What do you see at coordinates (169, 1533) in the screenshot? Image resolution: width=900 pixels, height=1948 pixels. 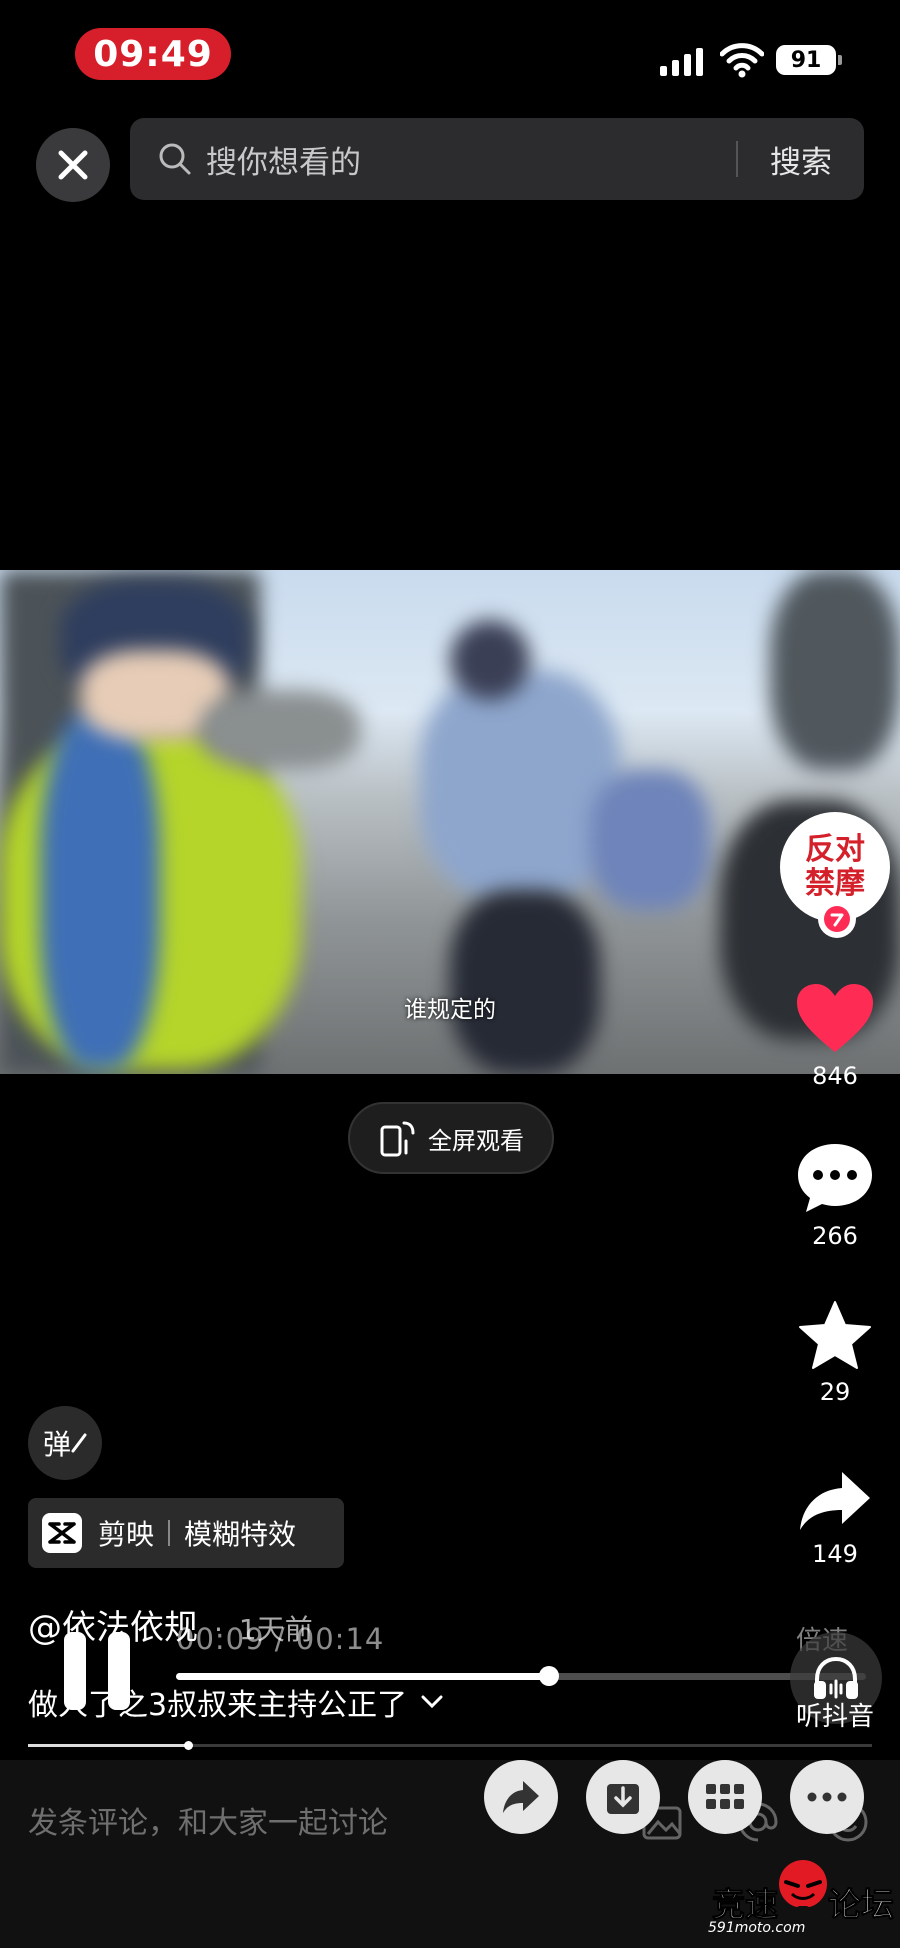 I see `chip-divider` at bounding box center [169, 1533].